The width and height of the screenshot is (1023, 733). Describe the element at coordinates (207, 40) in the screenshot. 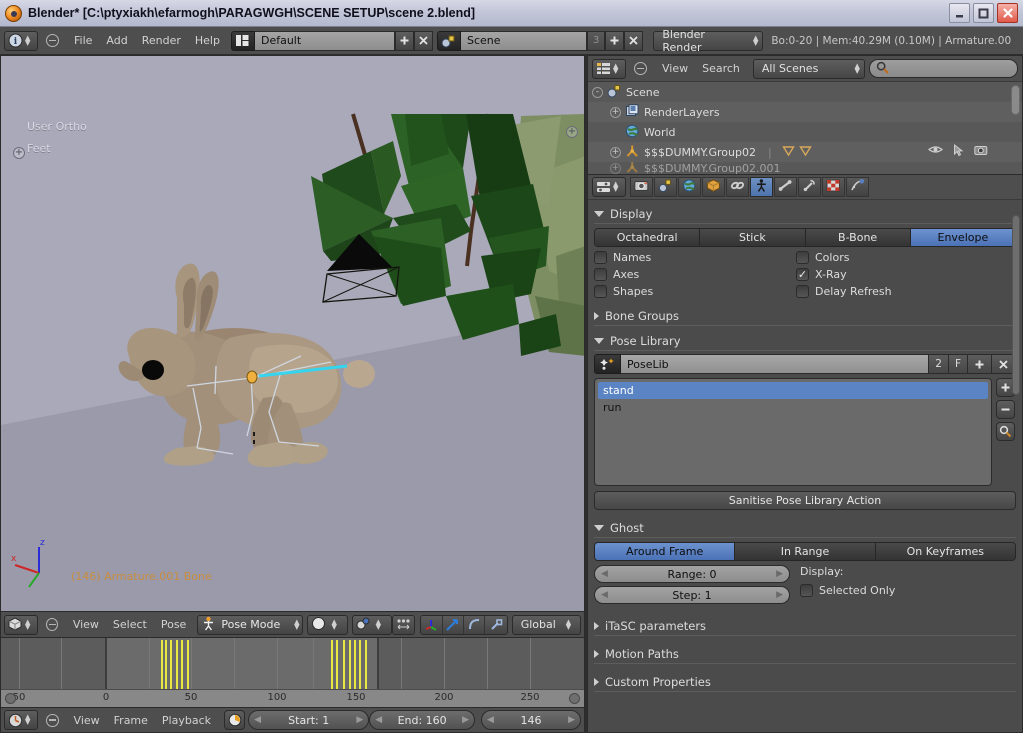

I see `menu-help: Help` at that location.